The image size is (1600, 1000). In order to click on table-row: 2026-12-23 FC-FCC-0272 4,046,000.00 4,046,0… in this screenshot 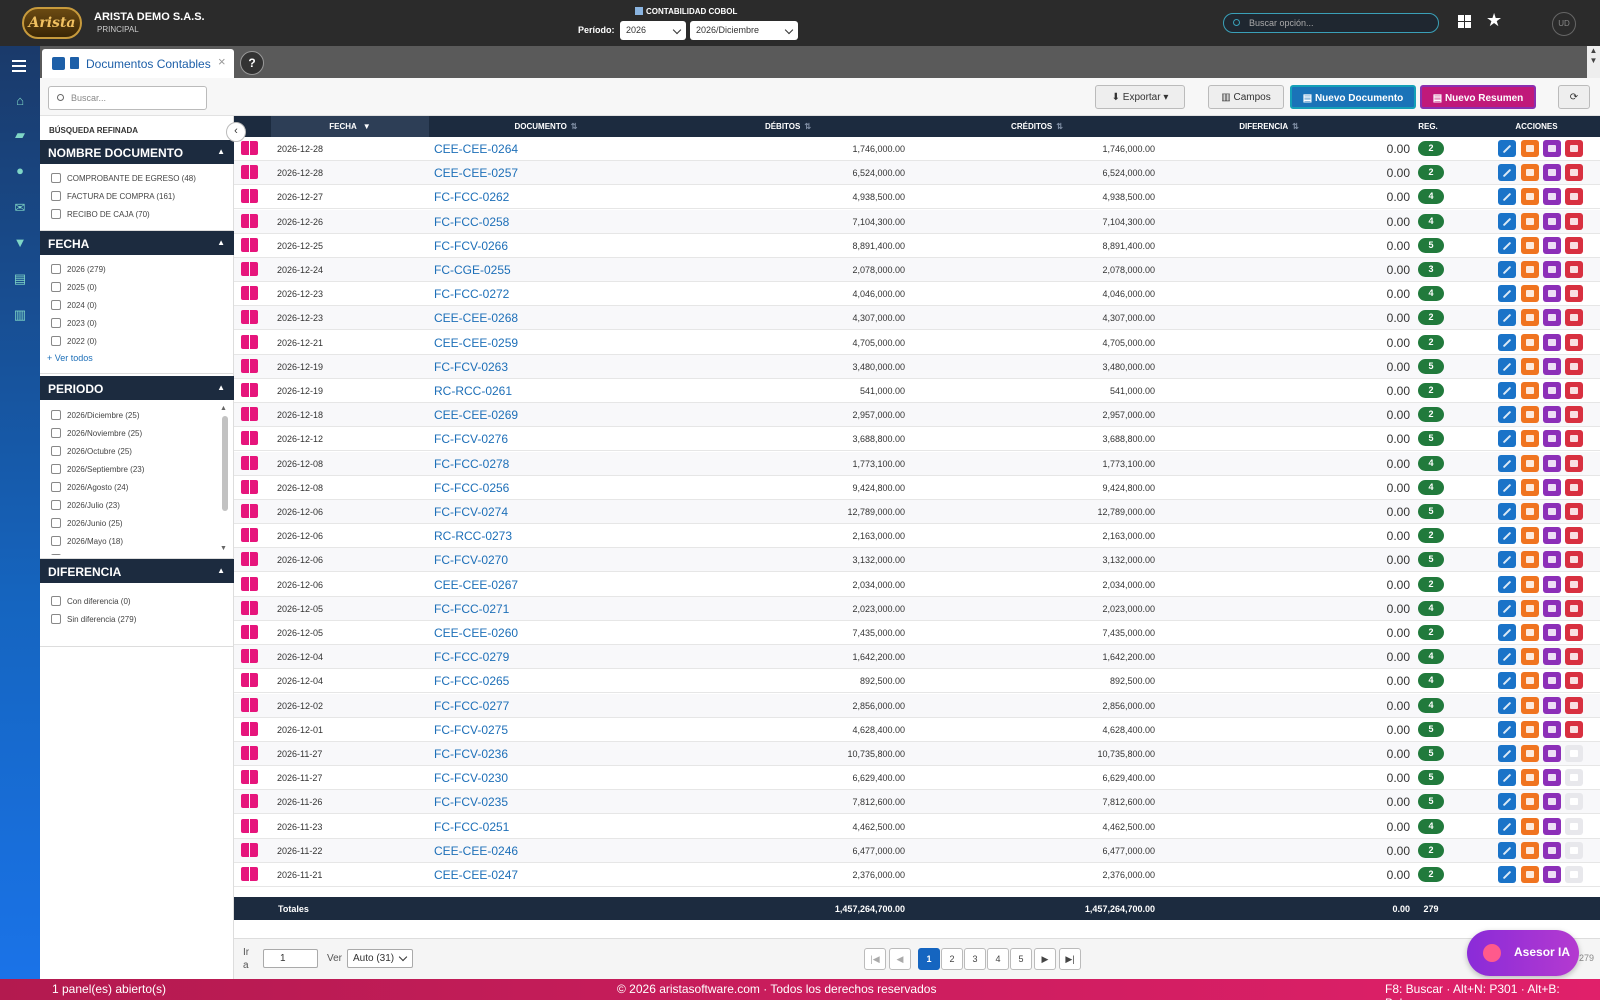, I will do `click(917, 294)`.